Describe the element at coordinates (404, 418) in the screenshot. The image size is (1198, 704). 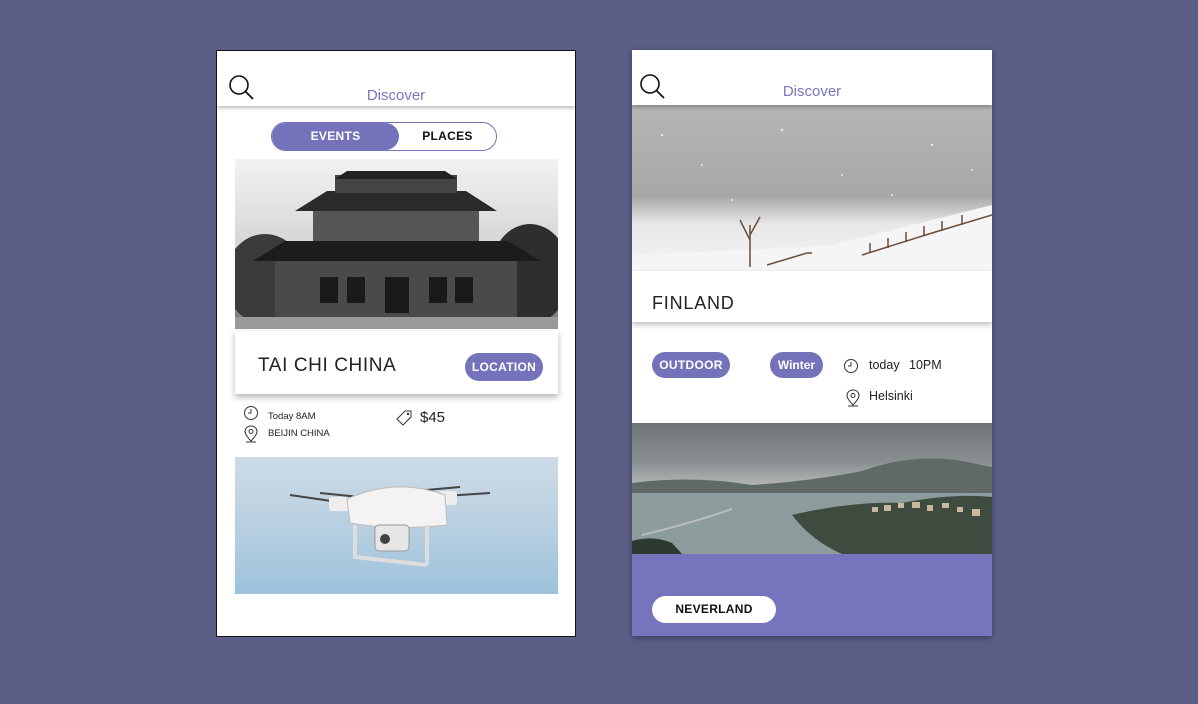
I see `price-tag-icon` at that location.